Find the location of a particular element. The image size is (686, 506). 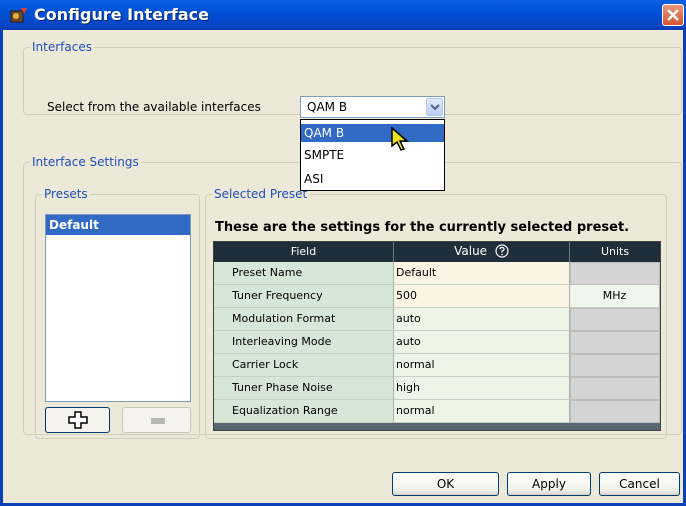

interface-settings-legend: Interface Settings is located at coordinates (85, 162).